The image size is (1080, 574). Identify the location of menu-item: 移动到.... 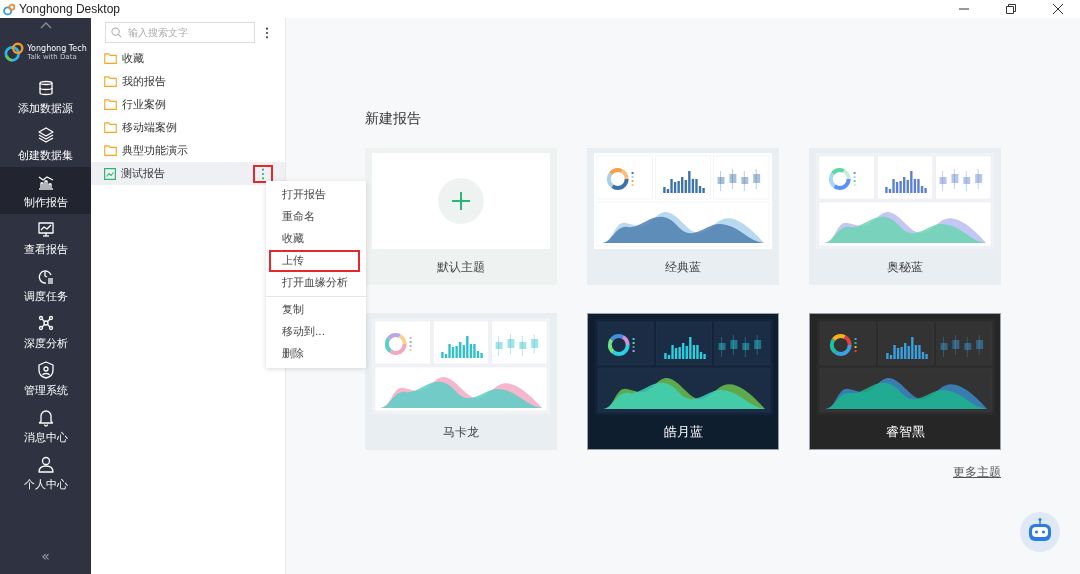
(316, 332).